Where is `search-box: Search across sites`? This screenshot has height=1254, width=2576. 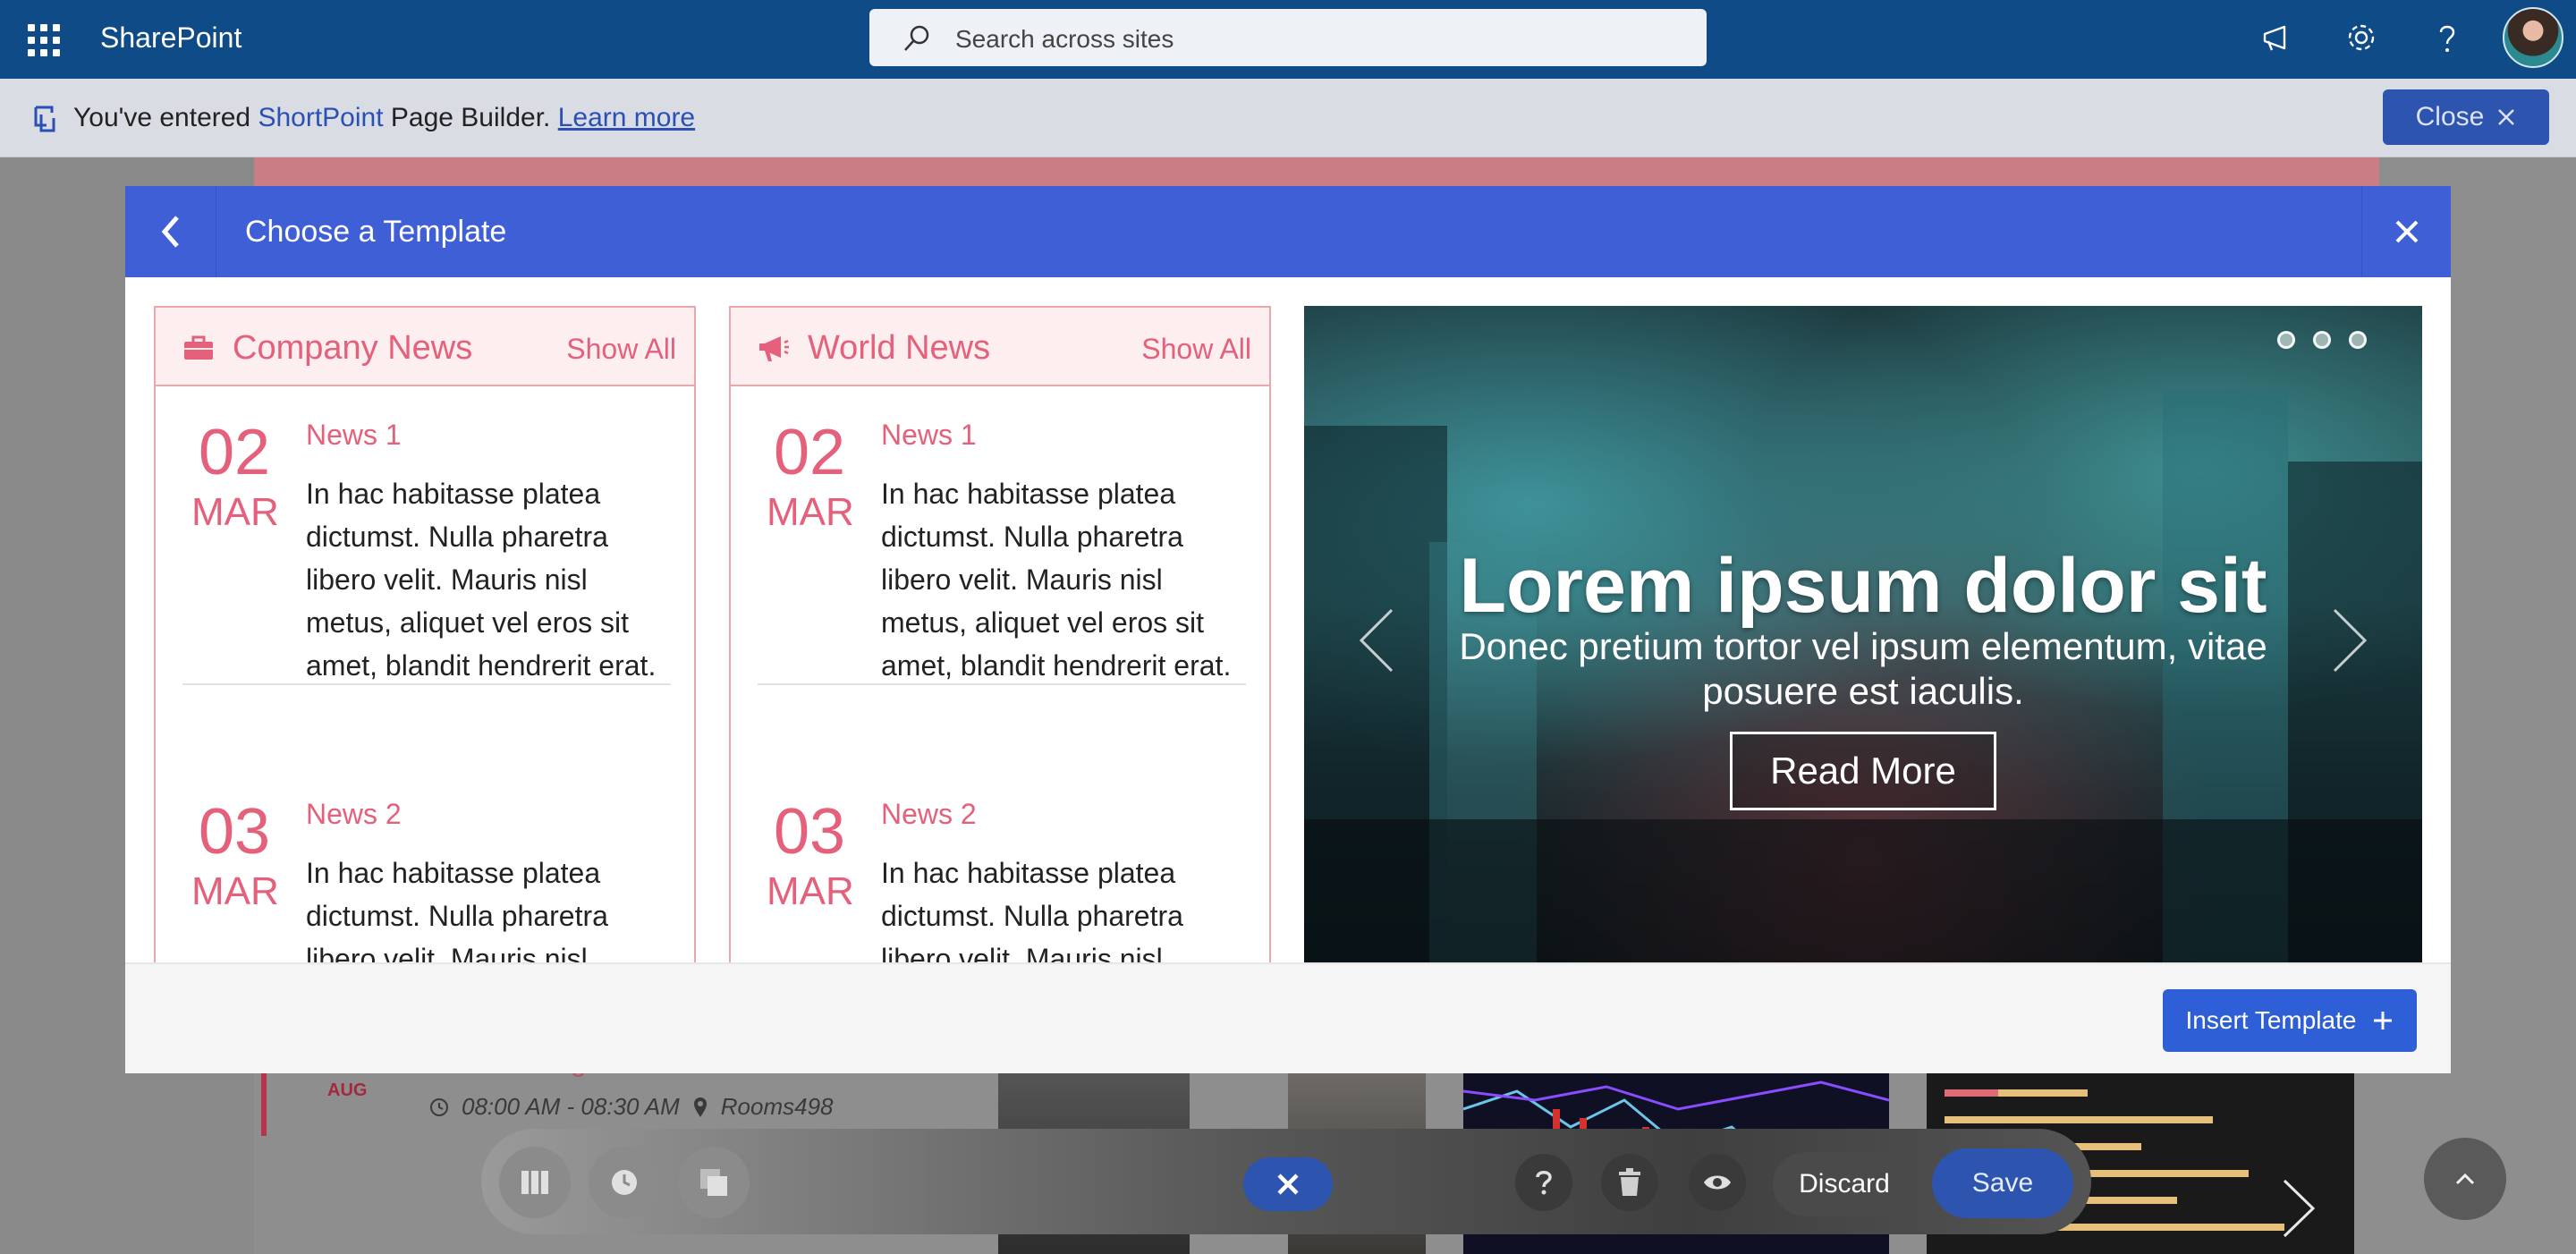
search-box: Search across sites is located at coordinates (1288, 37).